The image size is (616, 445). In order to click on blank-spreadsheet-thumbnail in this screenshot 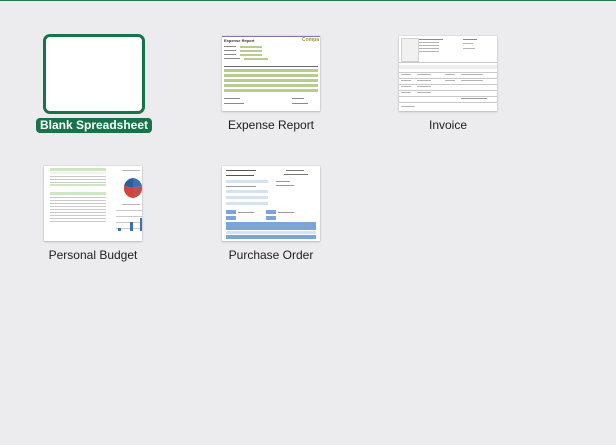, I will do `click(94, 74)`.